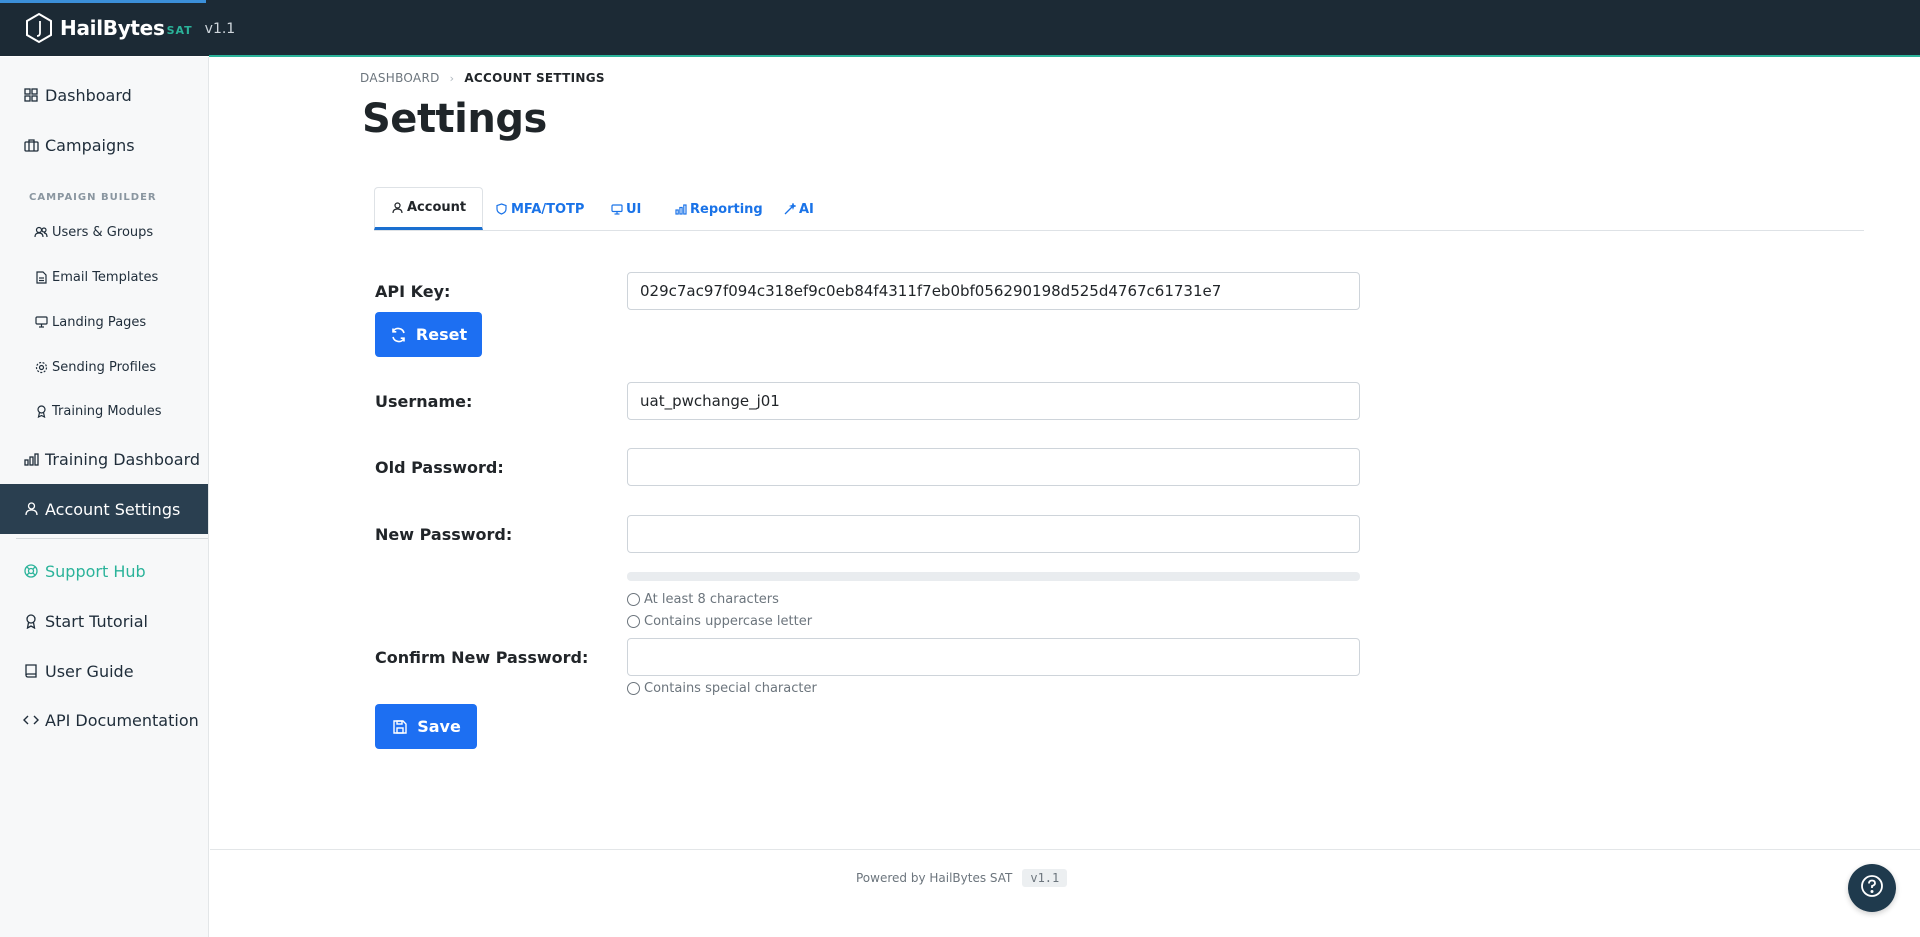 The width and height of the screenshot is (1920, 937). I want to click on footer-version-badge: v1.1, so click(1045, 878).